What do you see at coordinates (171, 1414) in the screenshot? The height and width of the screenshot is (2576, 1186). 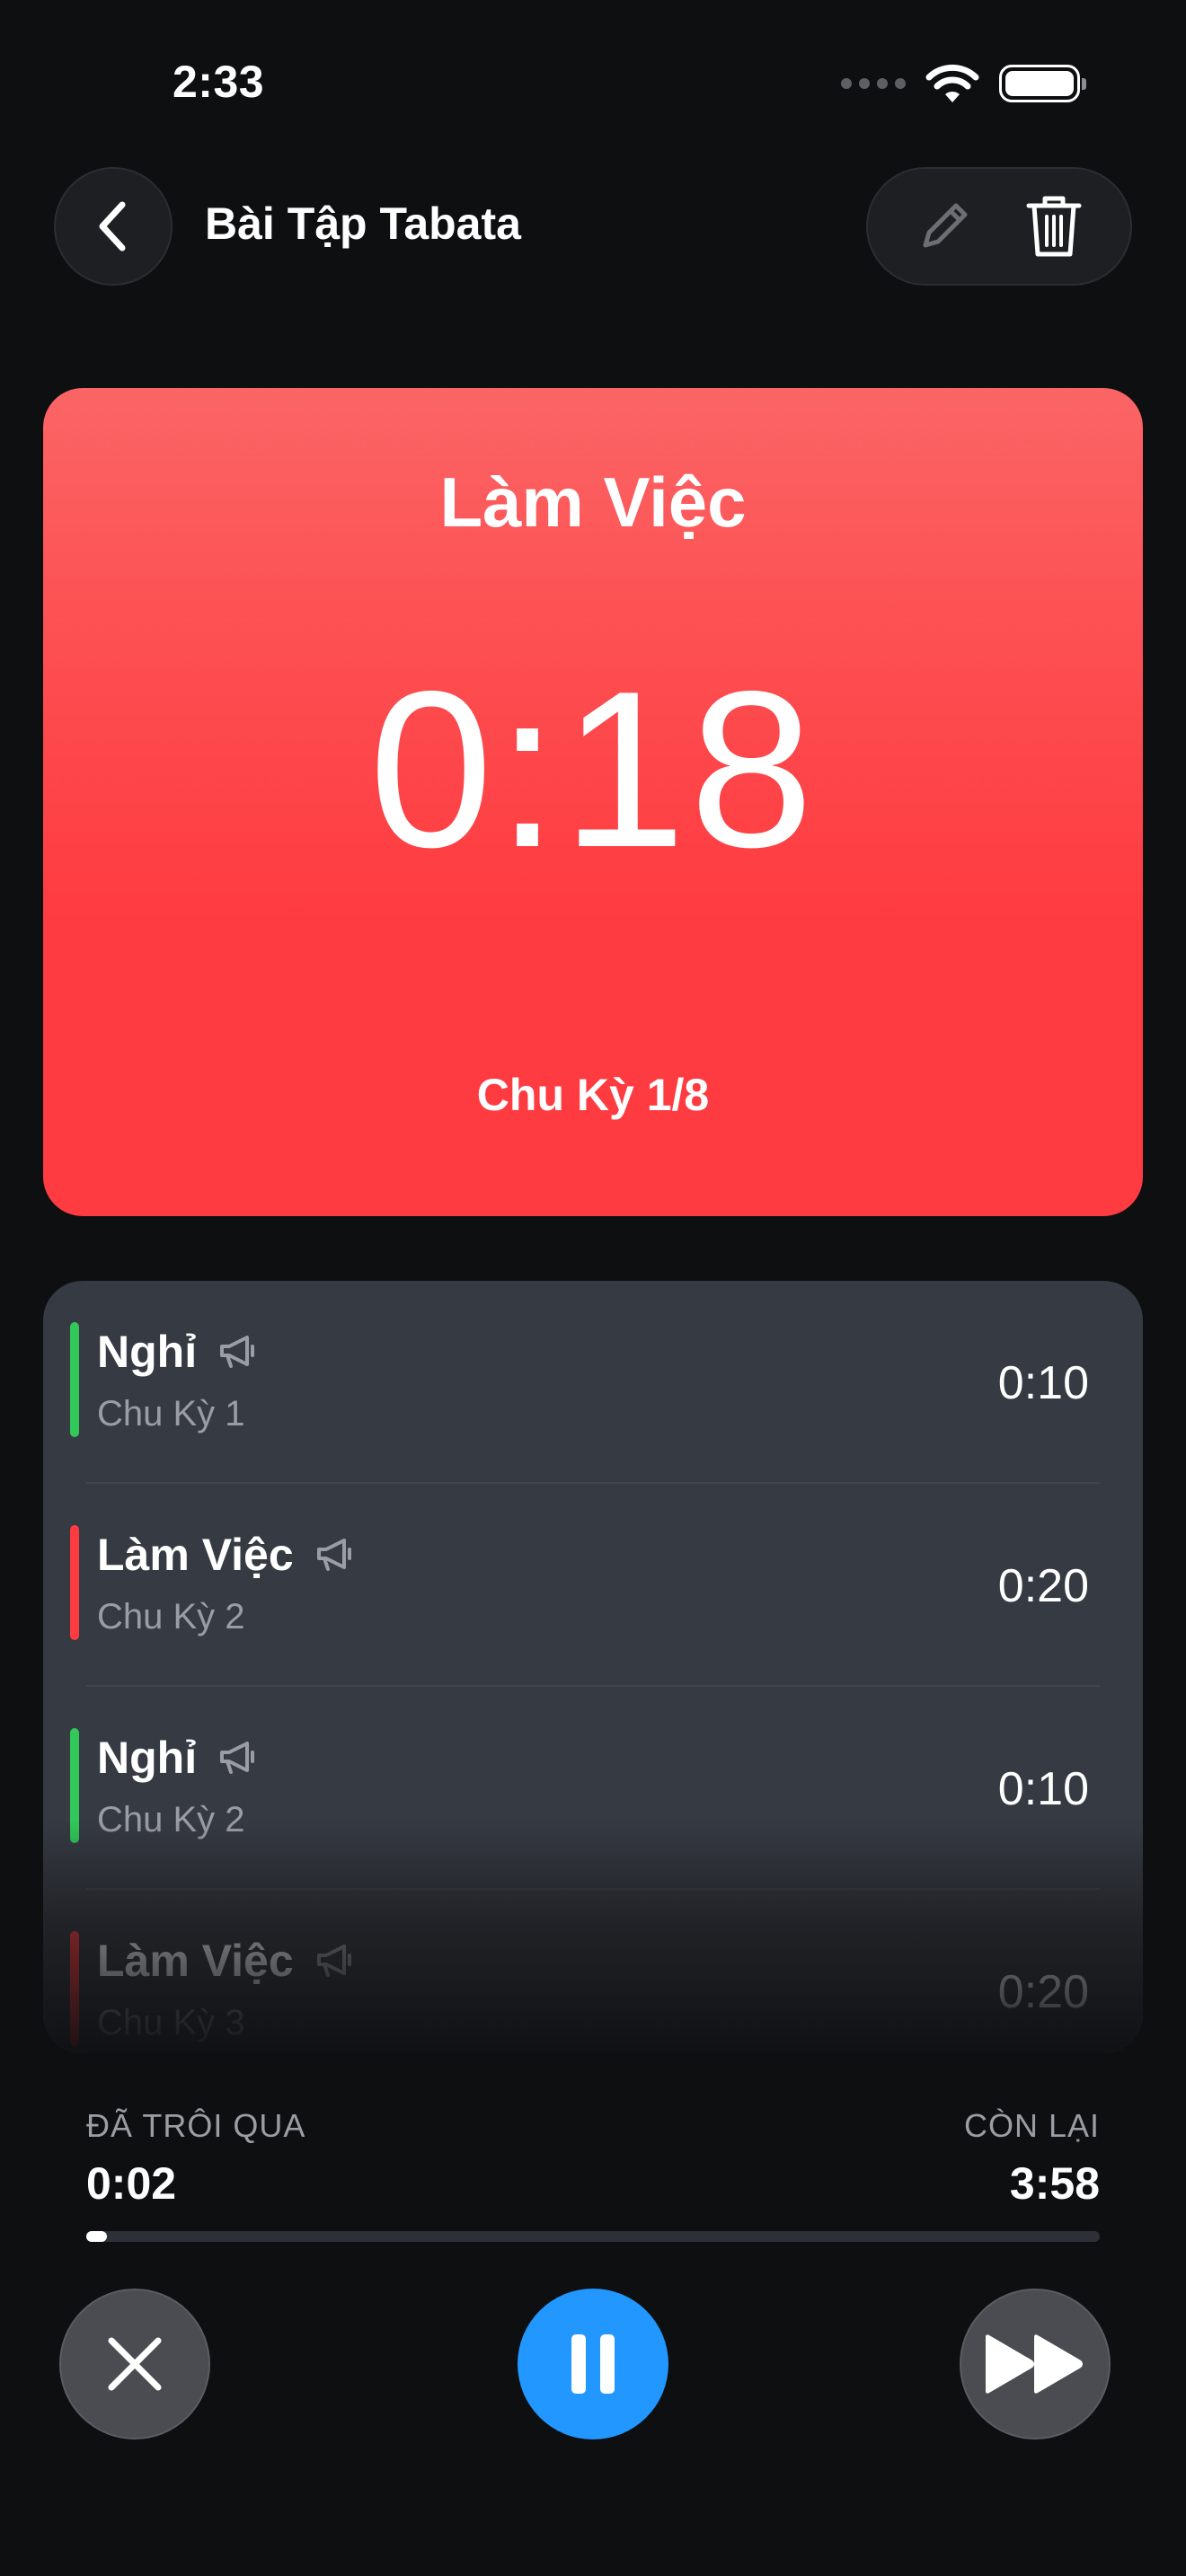 I see `interval-cycle: Chu Kỳ 1` at bounding box center [171, 1414].